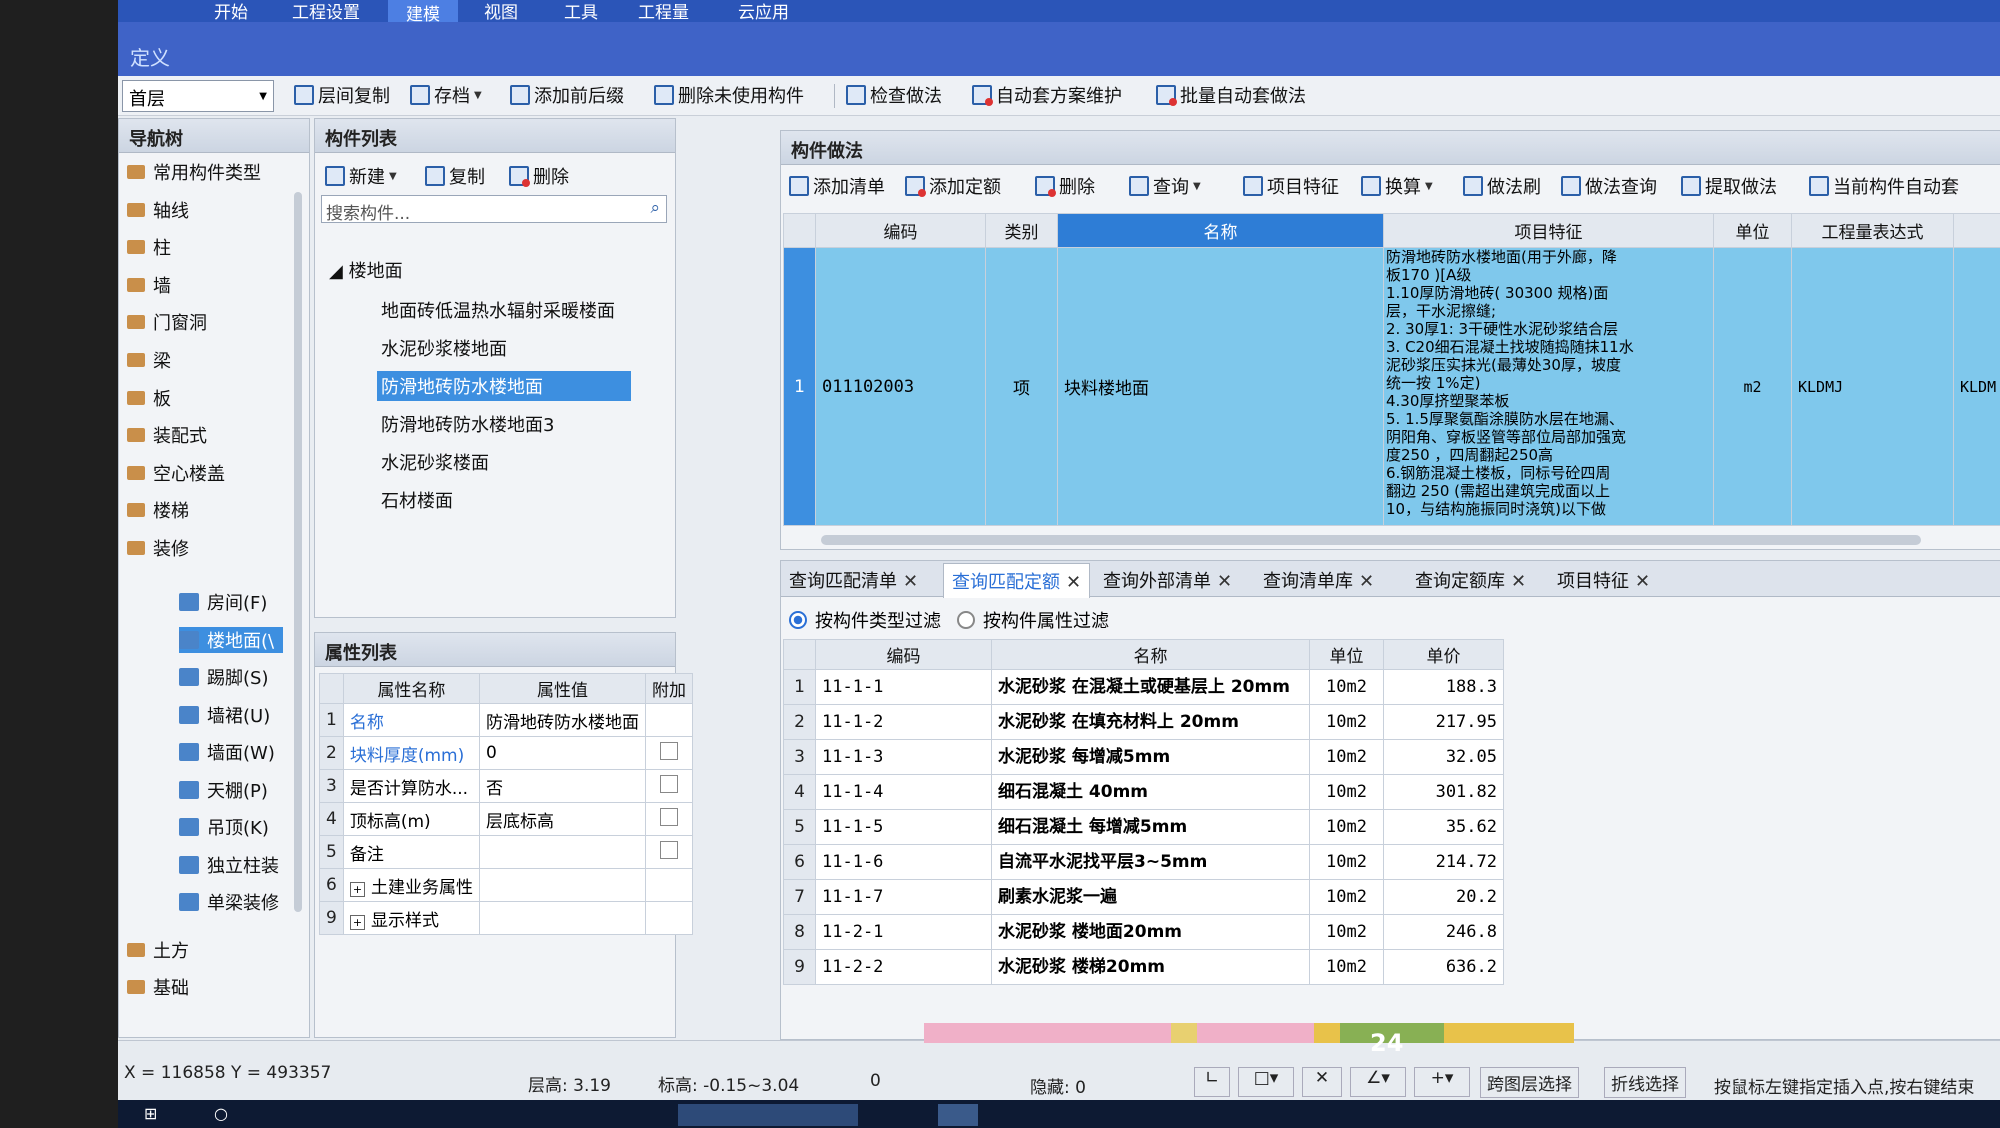 This screenshot has width=2000, height=1128. I want to click on search-icon: ○, so click(221, 1113).